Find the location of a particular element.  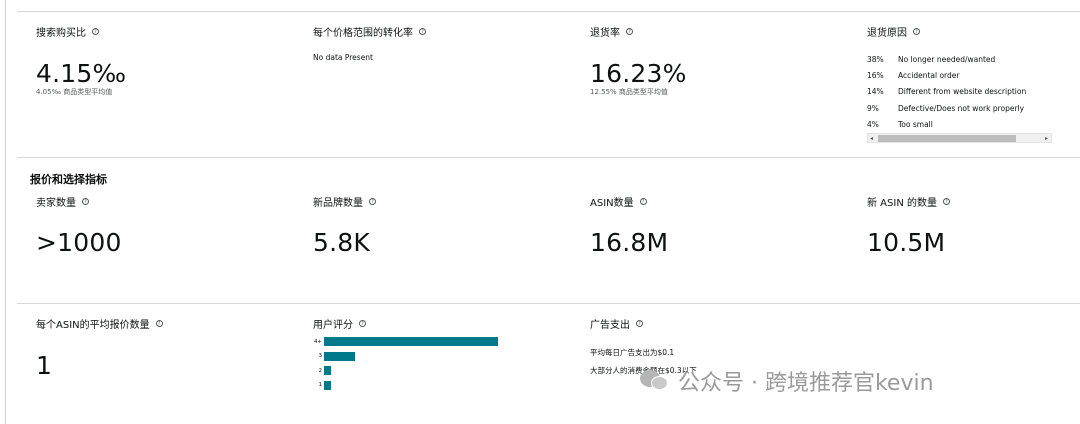

new-asins-value: 10.5M is located at coordinates (906, 242).